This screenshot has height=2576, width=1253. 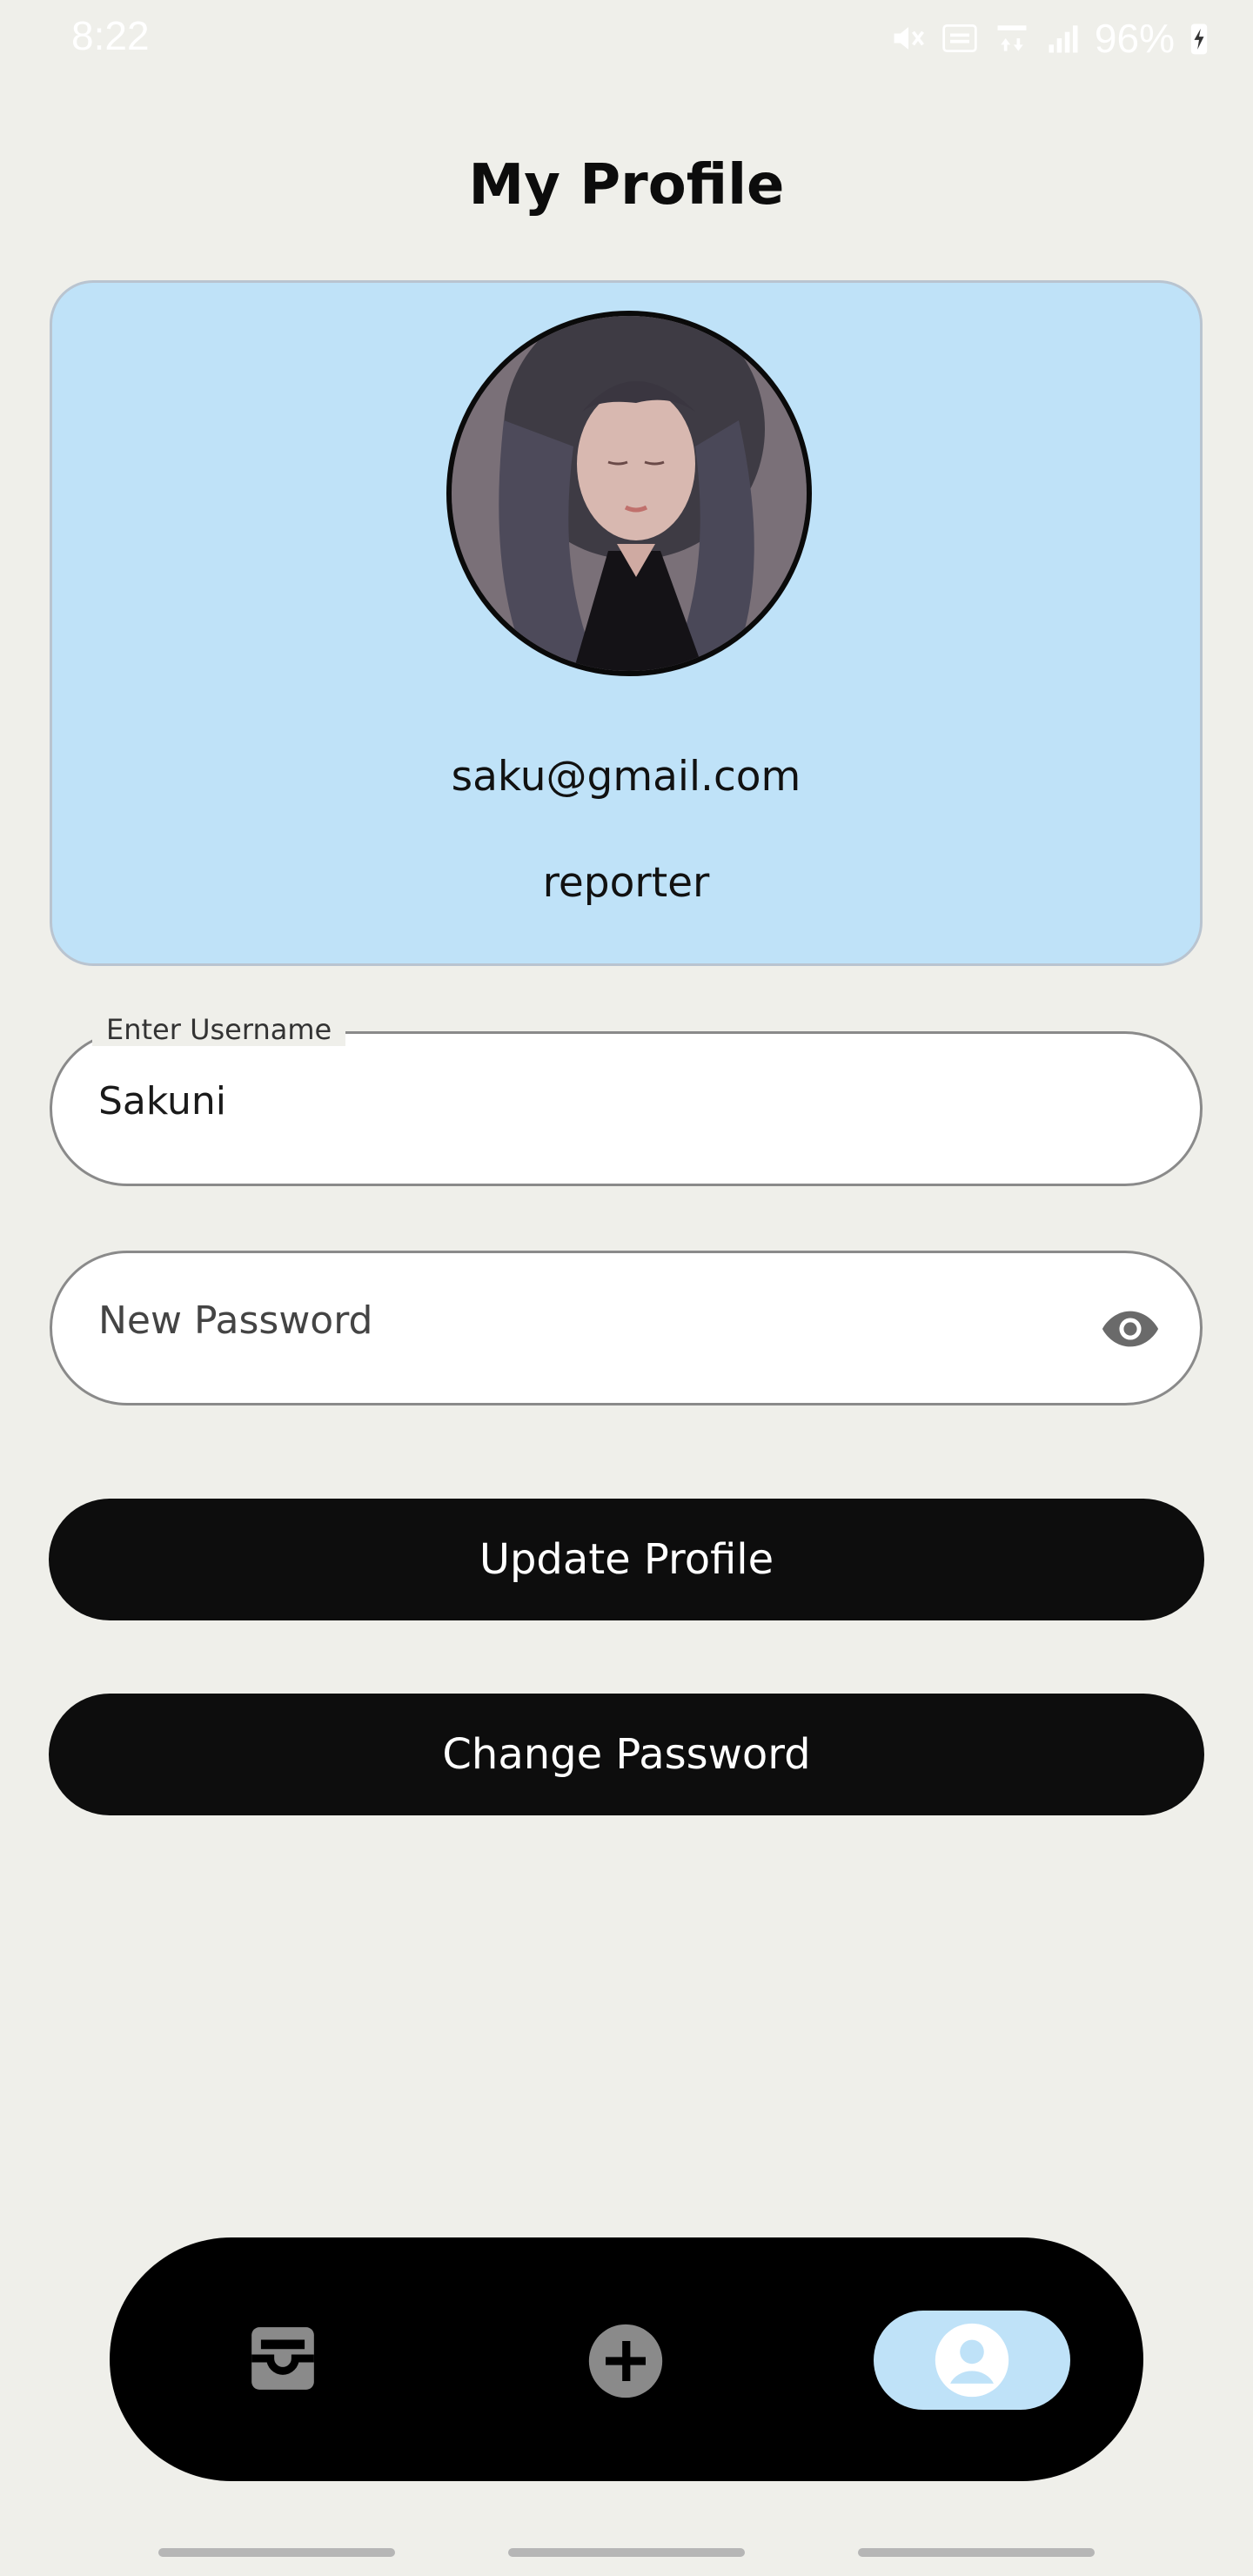 What do you see at coordinates (282, 2358) in the screenshot?
I see `inbox-icon` at bounding box center [282, 2358].